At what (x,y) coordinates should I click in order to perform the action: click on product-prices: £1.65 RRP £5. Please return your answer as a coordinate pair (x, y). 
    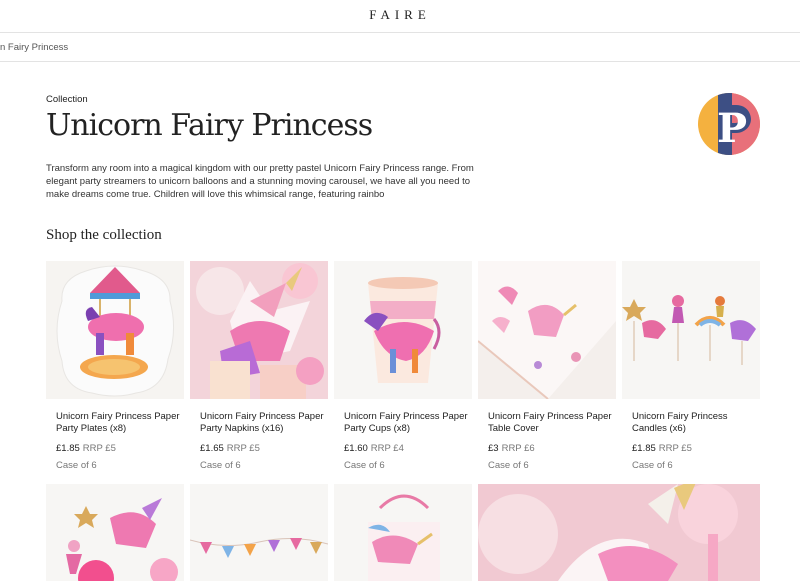
    Looking at the image, I should click on (259, 448).